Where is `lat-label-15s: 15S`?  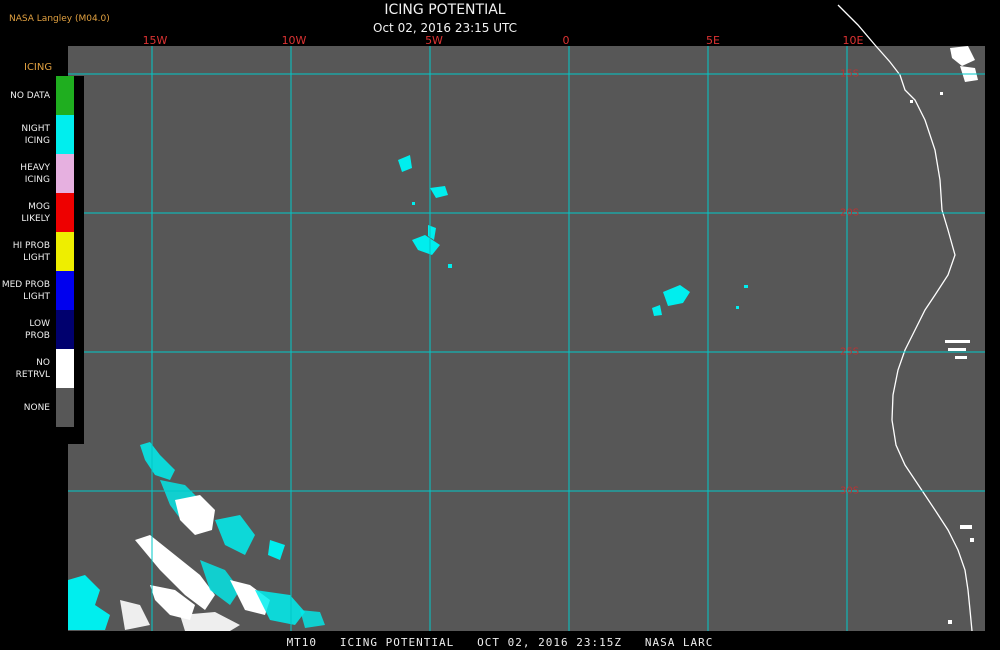
lat-label-15s: 15S is located at coordinates (850, 74).